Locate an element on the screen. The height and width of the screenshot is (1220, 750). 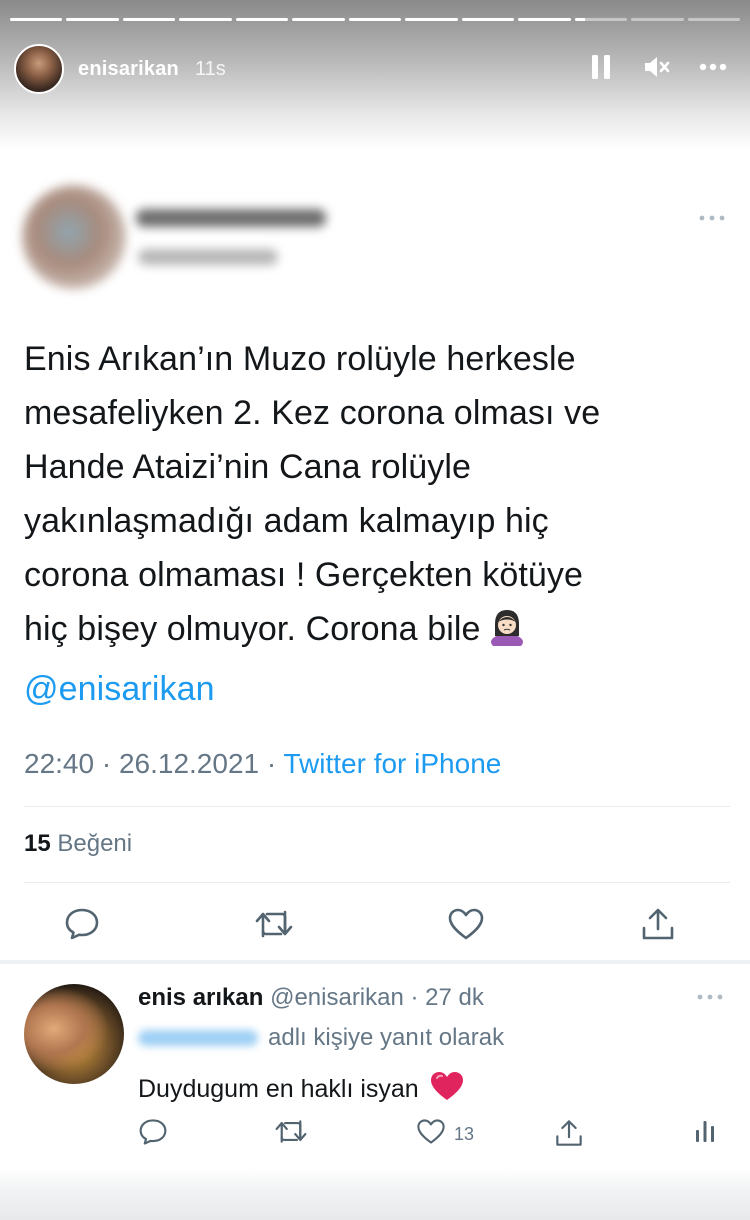
reply-header: enis arıkan @enisarikan · 27 dk is located at coordinates (311, 998).